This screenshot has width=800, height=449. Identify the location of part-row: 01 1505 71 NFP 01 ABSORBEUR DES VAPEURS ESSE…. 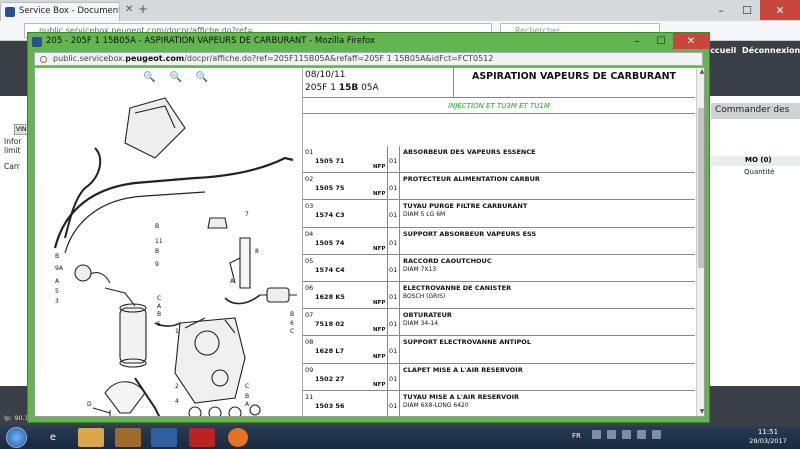
(499, 160).